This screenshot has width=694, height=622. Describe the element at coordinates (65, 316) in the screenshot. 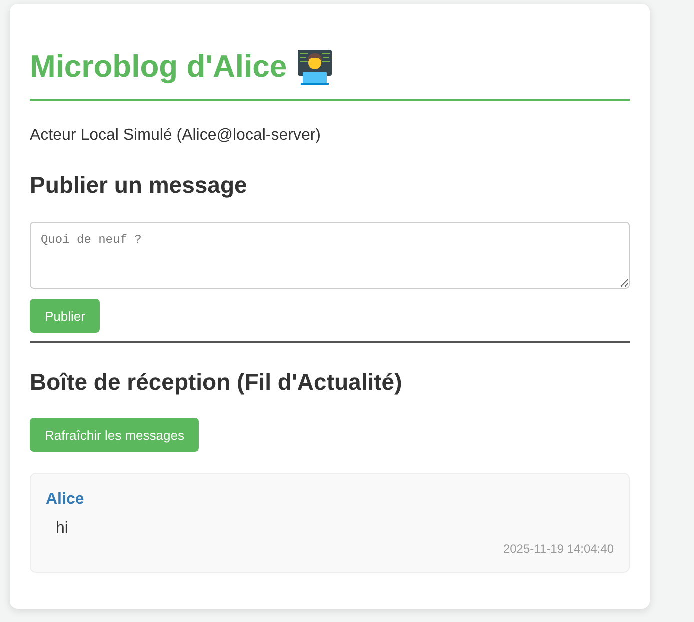

I see `publish-button: Publier` at that location.